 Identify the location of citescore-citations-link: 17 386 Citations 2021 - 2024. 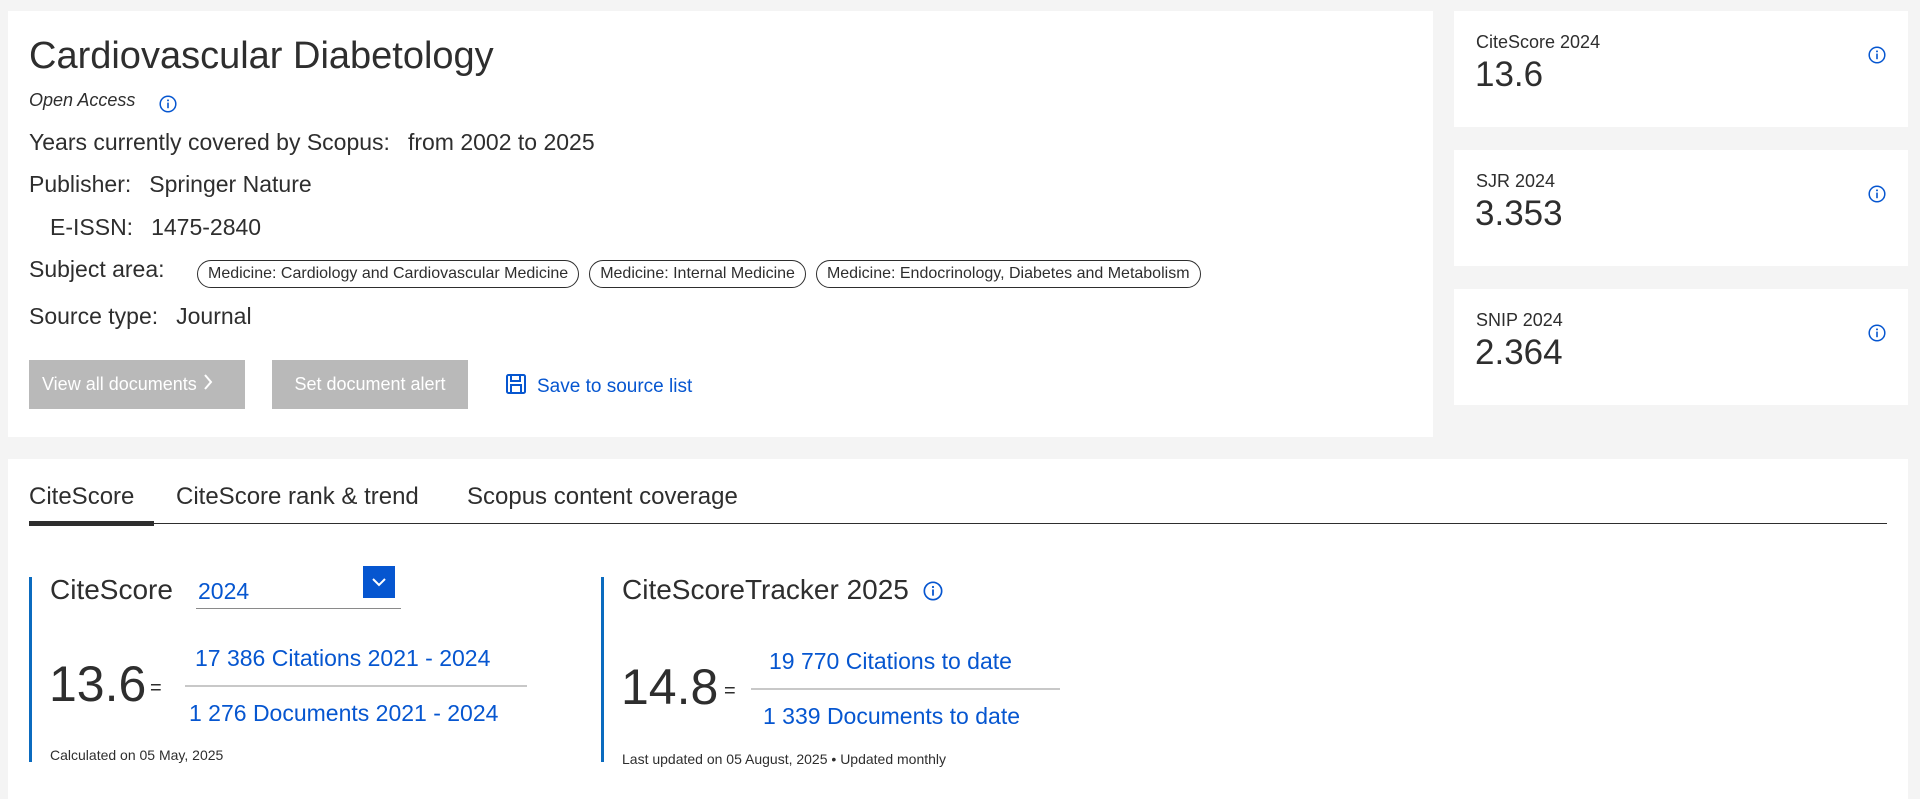
(342, 658).